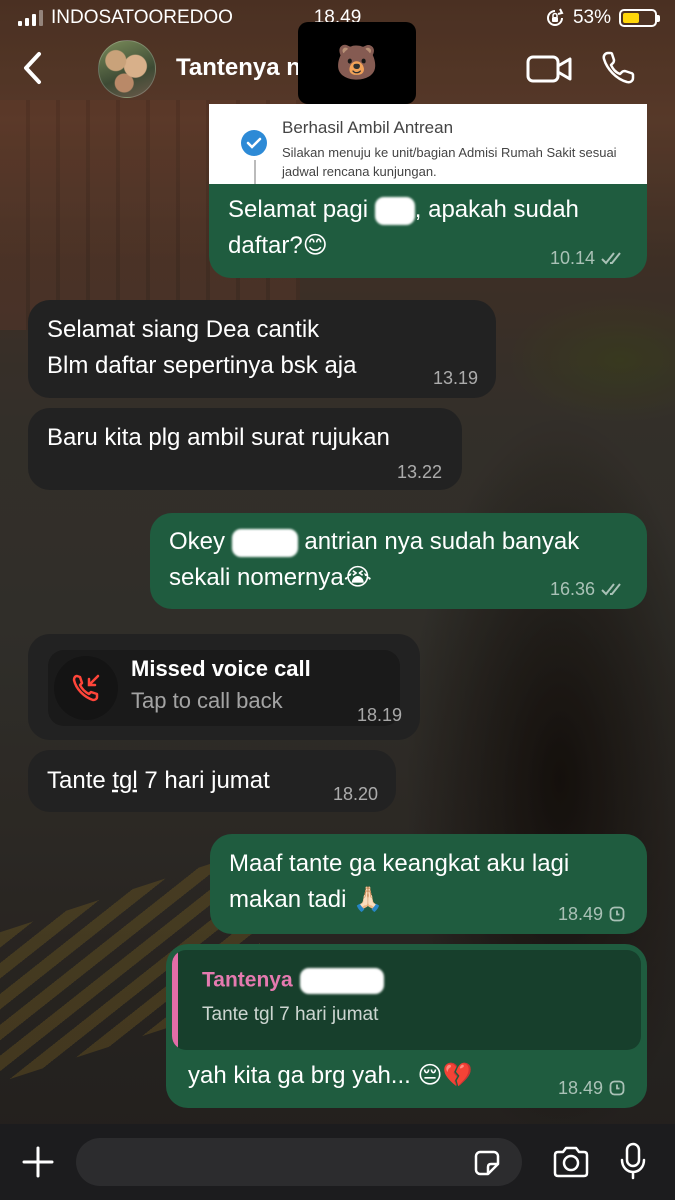 The height and width of the screenshot is (1200, 675). Describe the element at coordinates (207, 701) in the screenshot. I see `missed-call-subtitle: Tap to call back` at that location.